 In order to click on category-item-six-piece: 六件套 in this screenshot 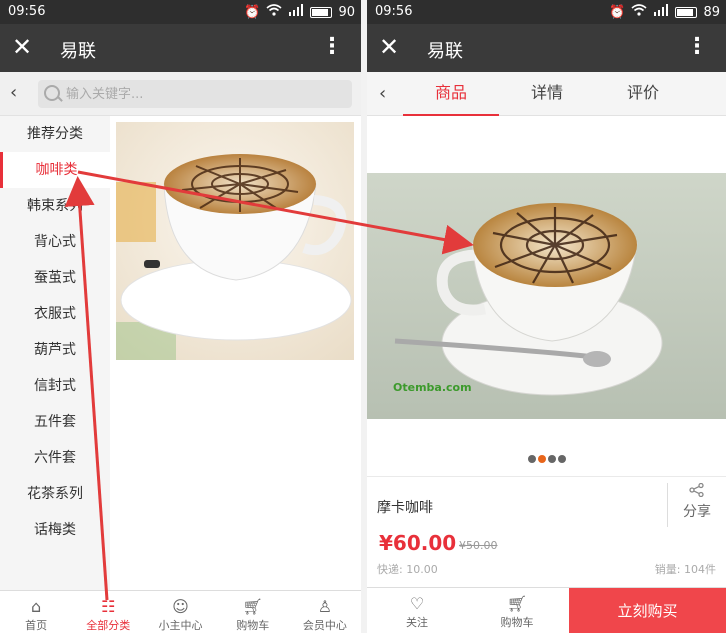, I will do `click(55, 458)`.